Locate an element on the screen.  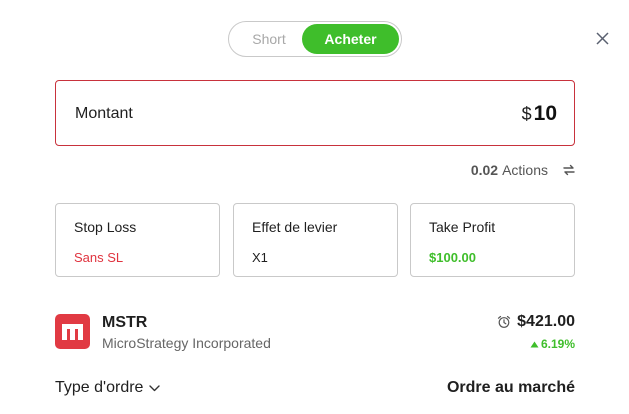
take-profit-card: Take Profit $100.00 is located at coordinates (492, 240).